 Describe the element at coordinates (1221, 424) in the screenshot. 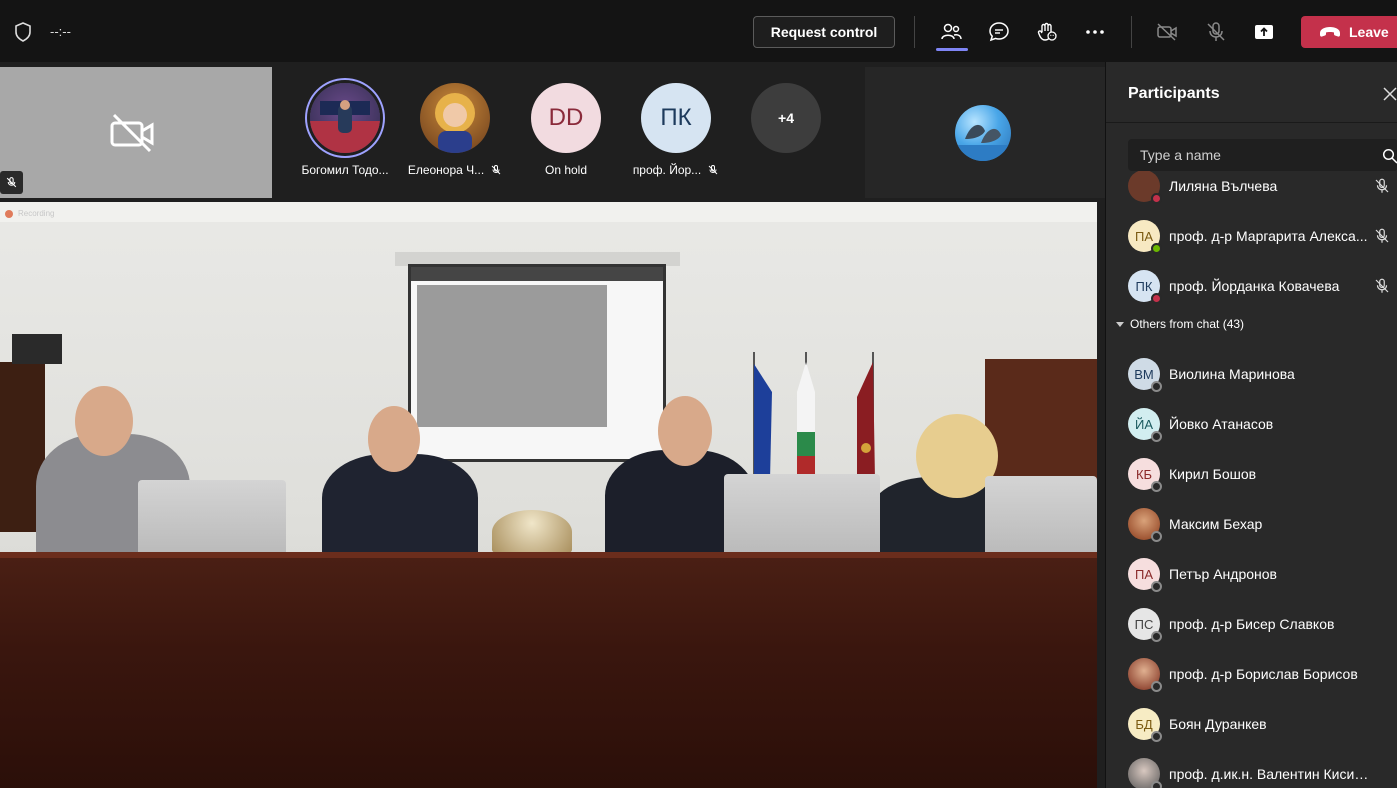

I see `participant-name: Йовко Атанасов` at that location.